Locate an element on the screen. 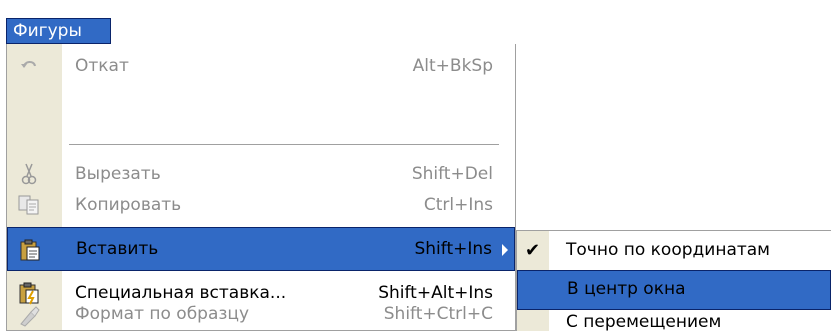 This screenshot has height=332, width=831. copy-icon is located at coordinates (29, 205).